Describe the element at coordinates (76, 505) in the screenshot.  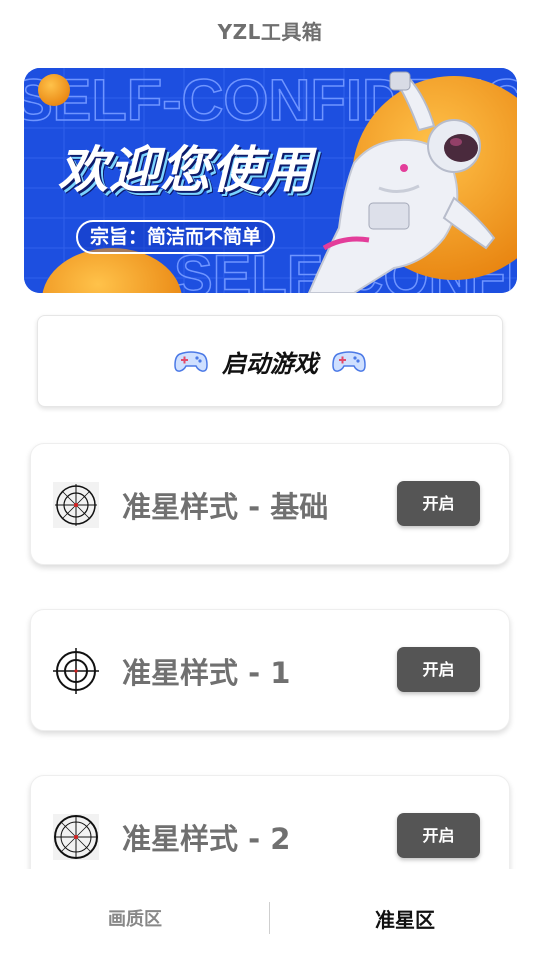
I see `crosshair-basic-icon` at that location.